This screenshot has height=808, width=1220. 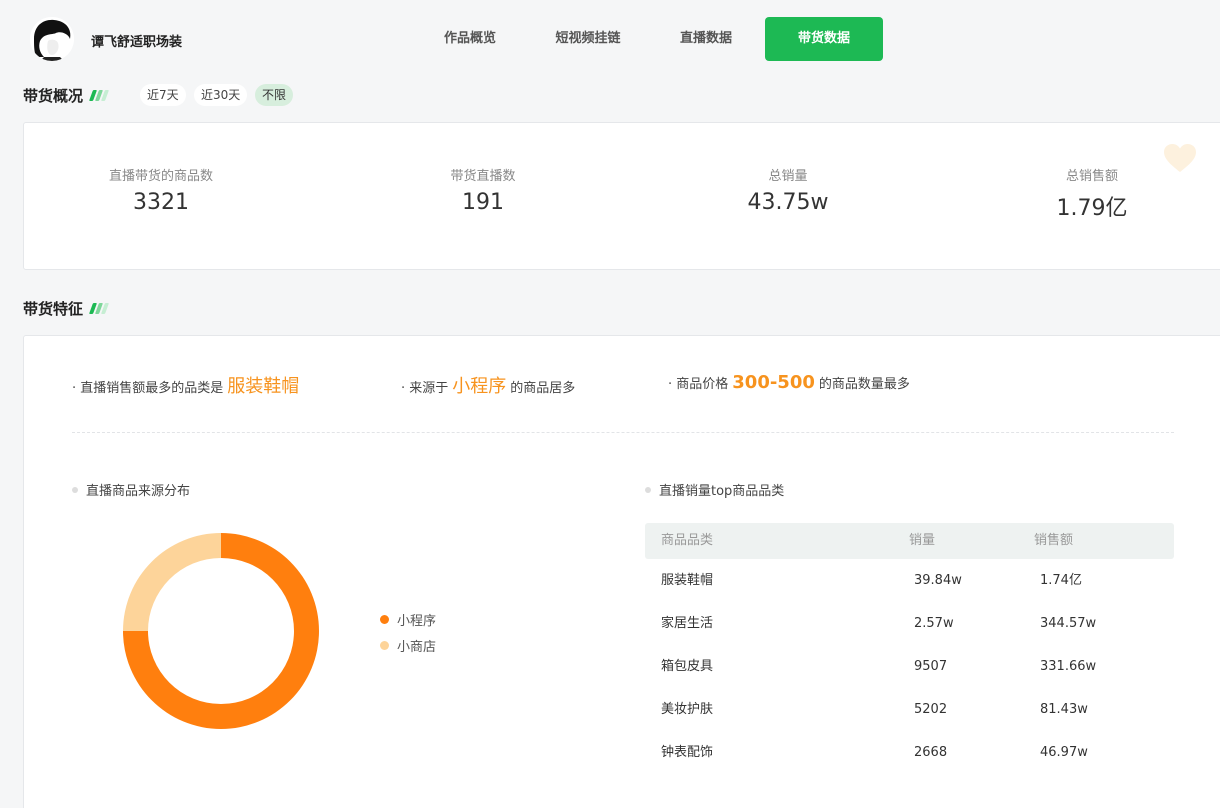 I want to click on stat-label: 带货直播数, so click(x=483, y=176).